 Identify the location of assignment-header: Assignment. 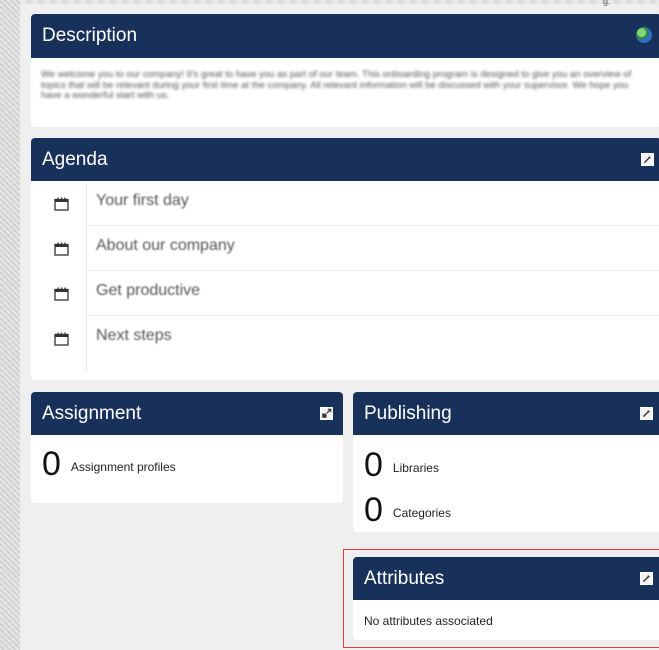
(187, 413).